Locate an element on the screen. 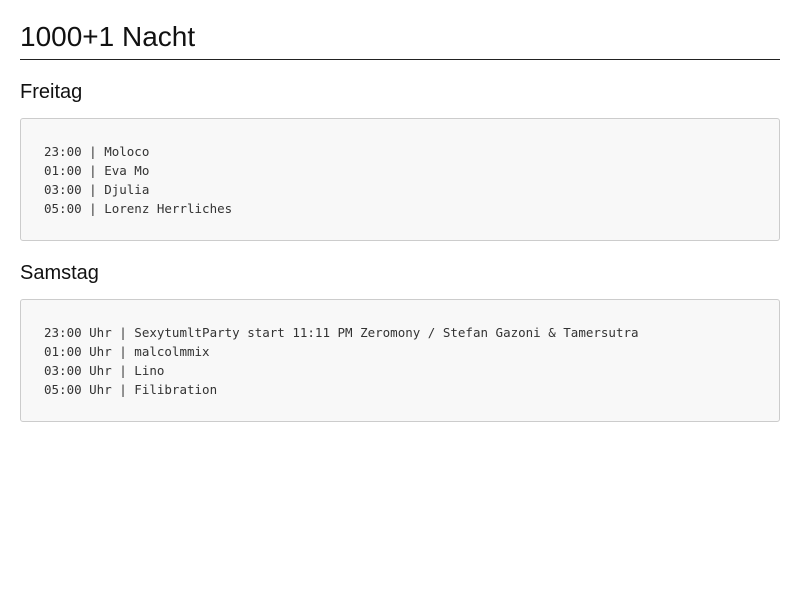 This screenshot has height=600, width=800. day-heading-samstag: Samstag is located at coordinates (59, 273).